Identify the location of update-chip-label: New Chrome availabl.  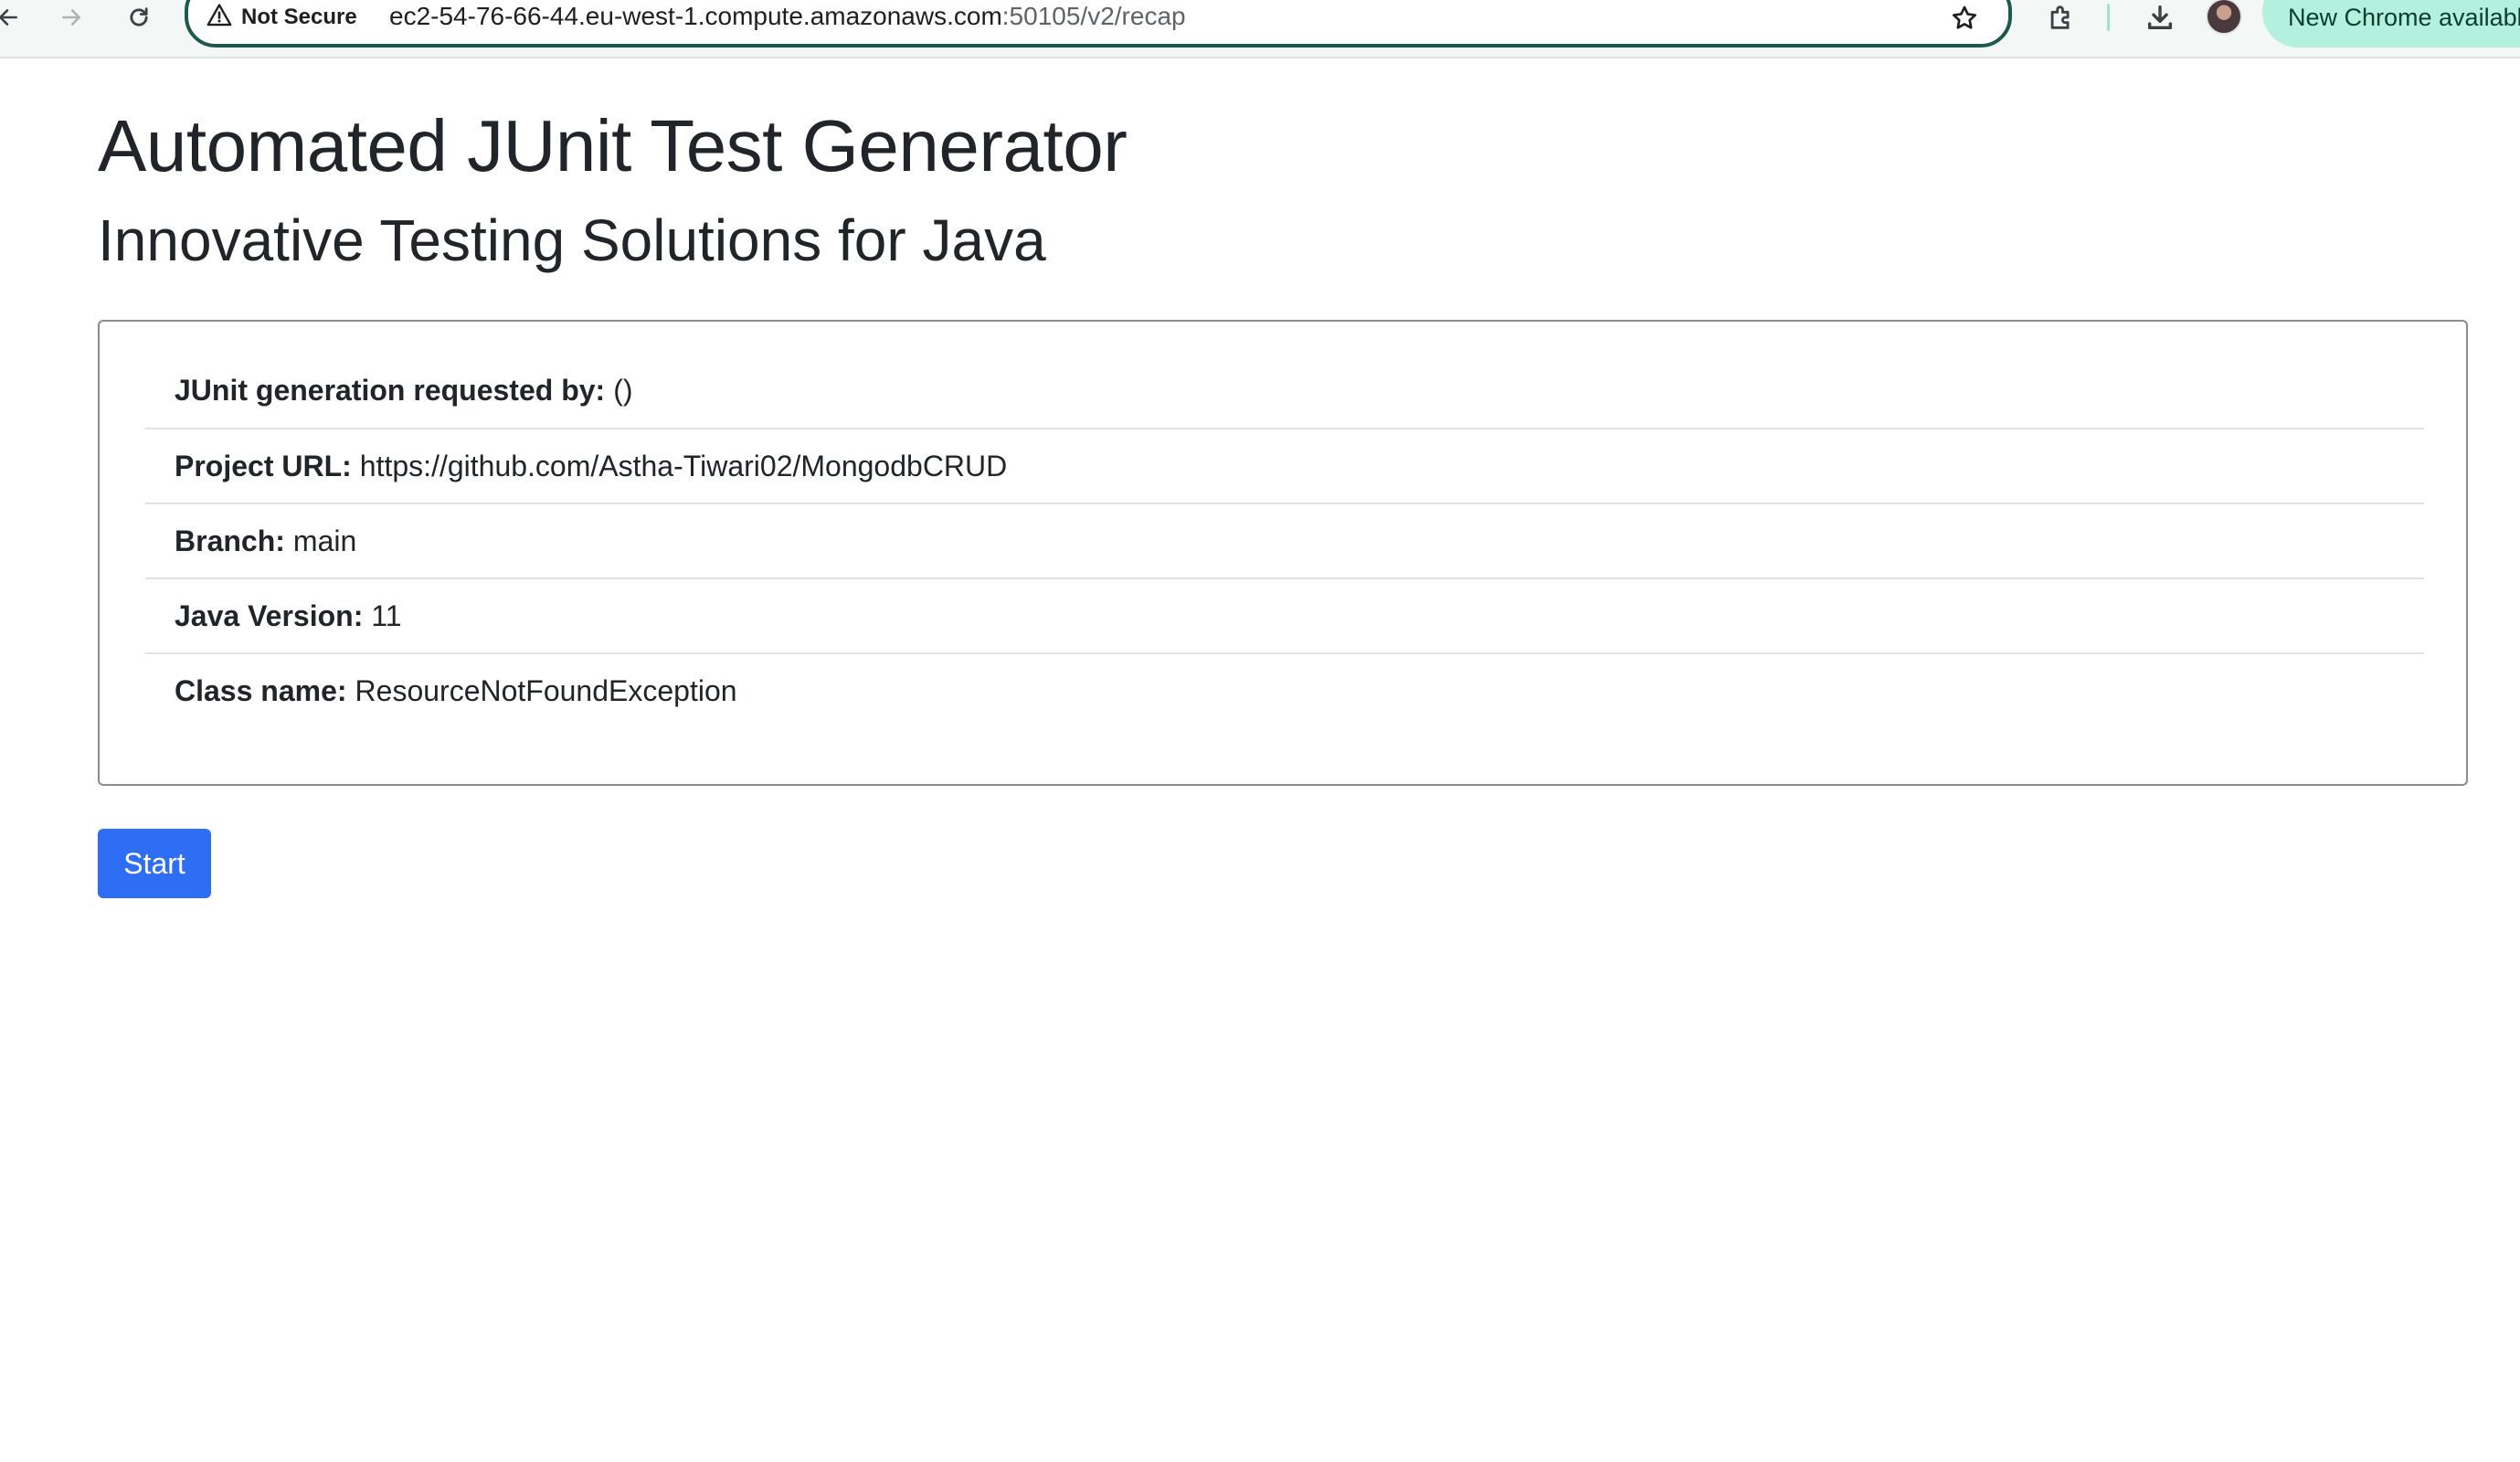
(2404, 17).